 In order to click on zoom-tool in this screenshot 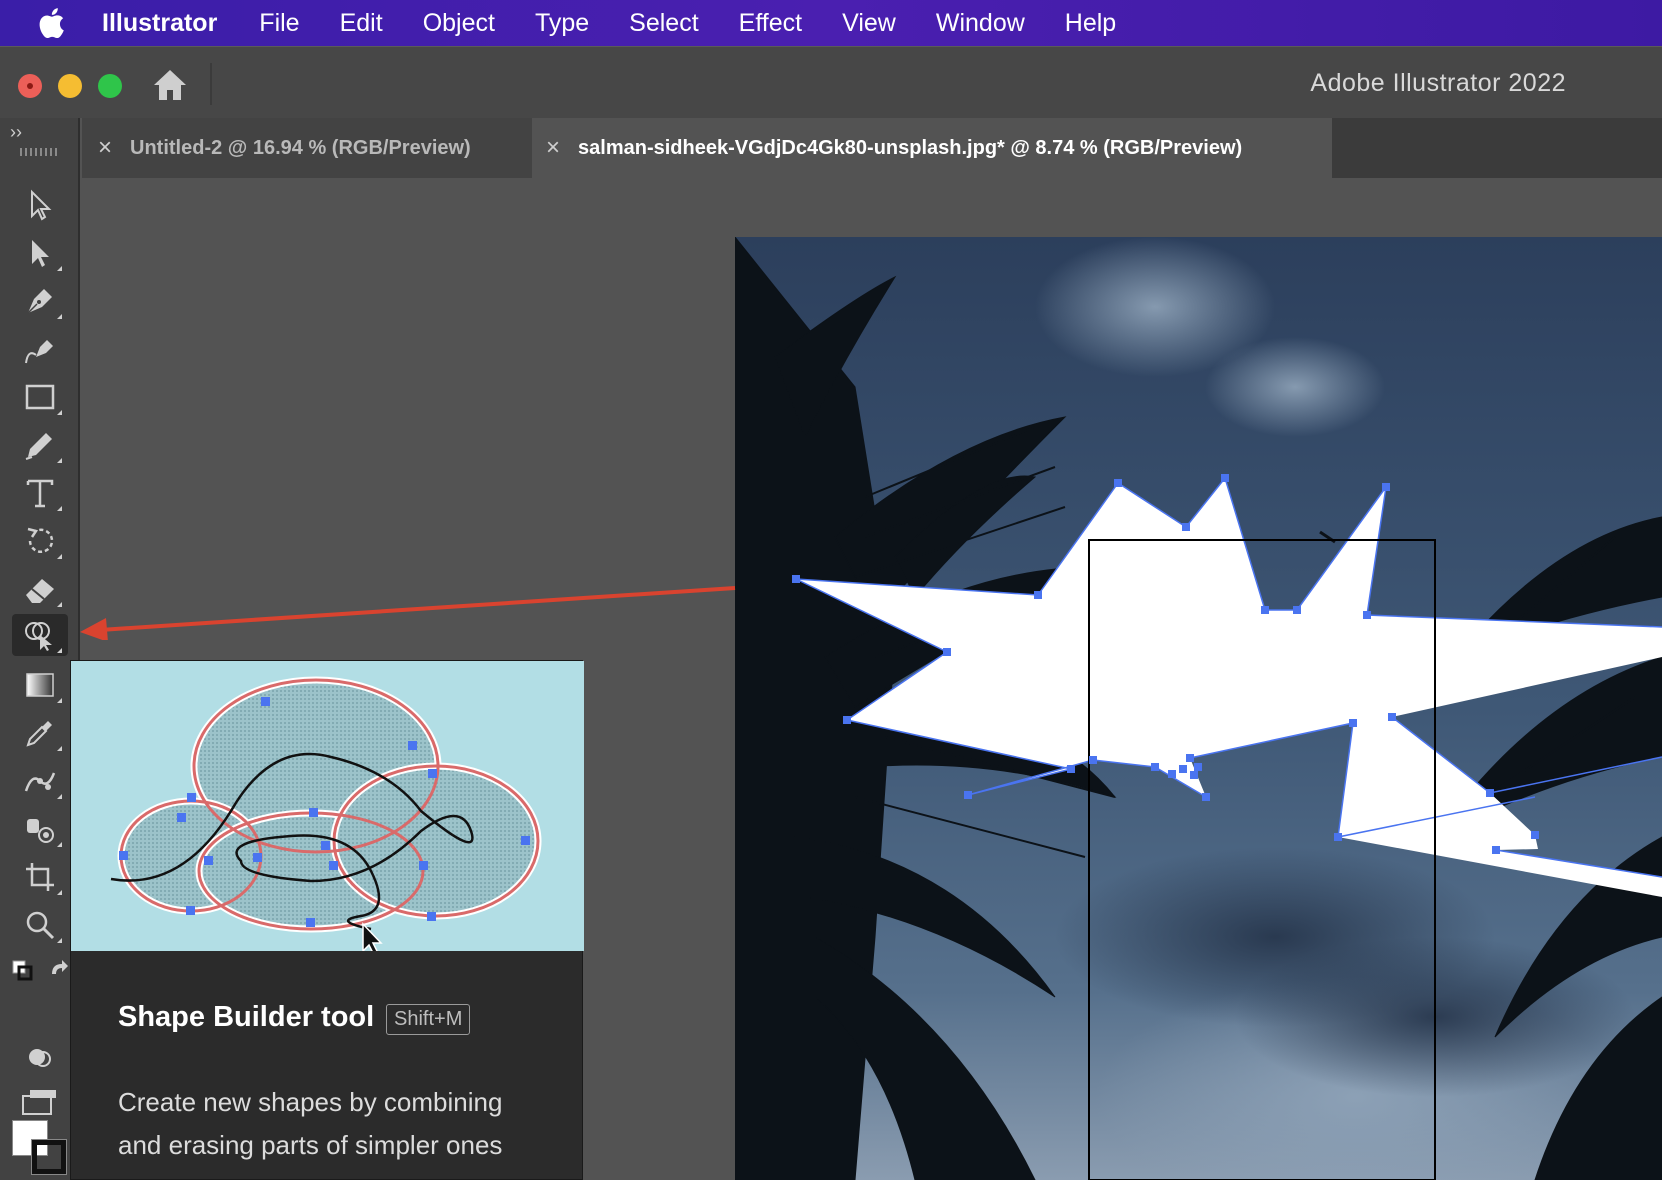, I will do `click(40, 925)`.